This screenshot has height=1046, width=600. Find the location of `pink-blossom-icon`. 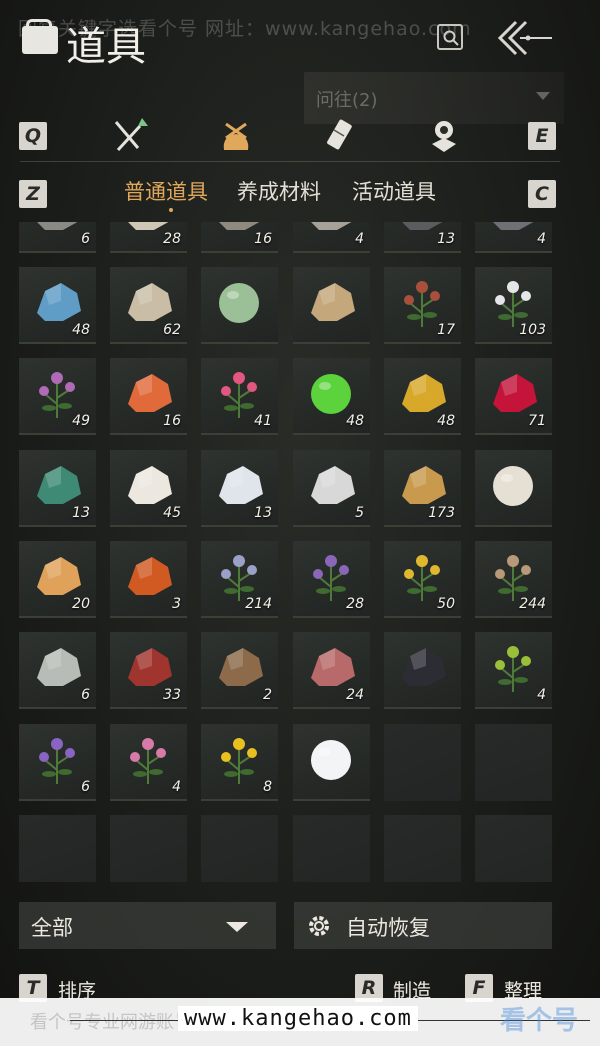

pink-blossom-icon is located at coordinates (148, 758).